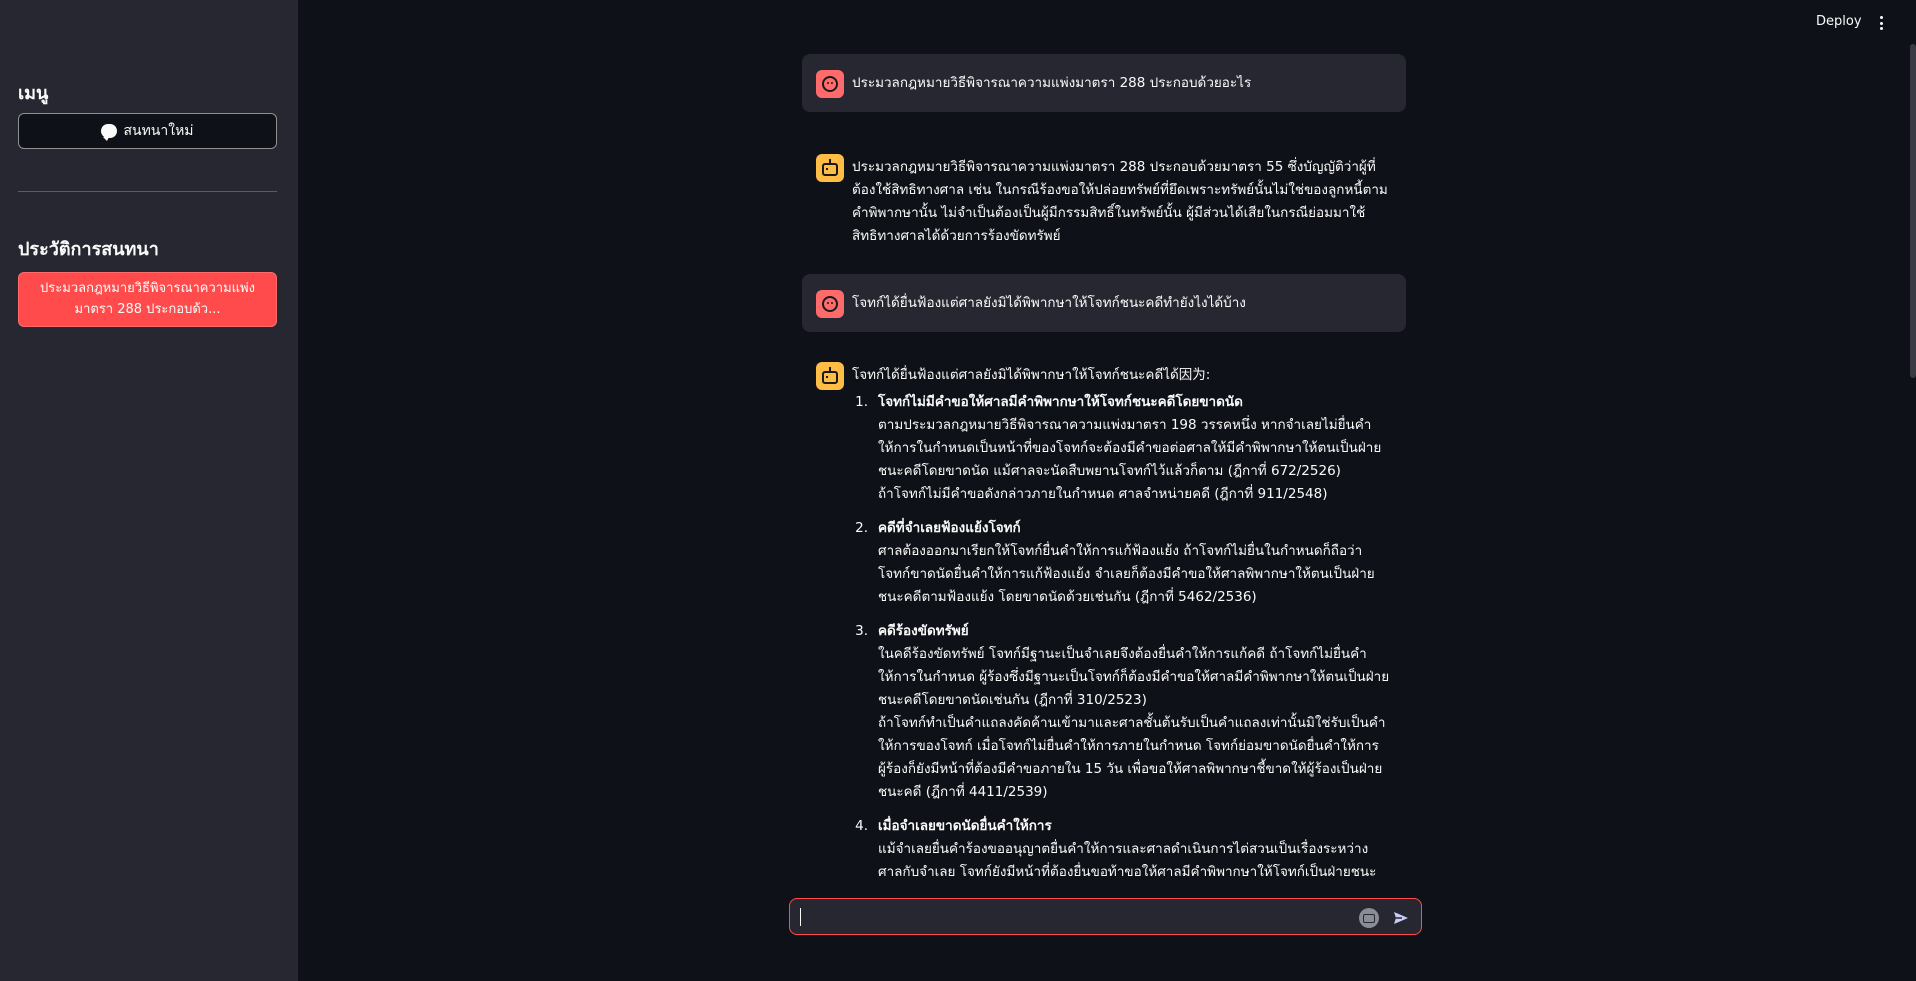  I want to click on menu-heading: เมนู, so click(33, 93).